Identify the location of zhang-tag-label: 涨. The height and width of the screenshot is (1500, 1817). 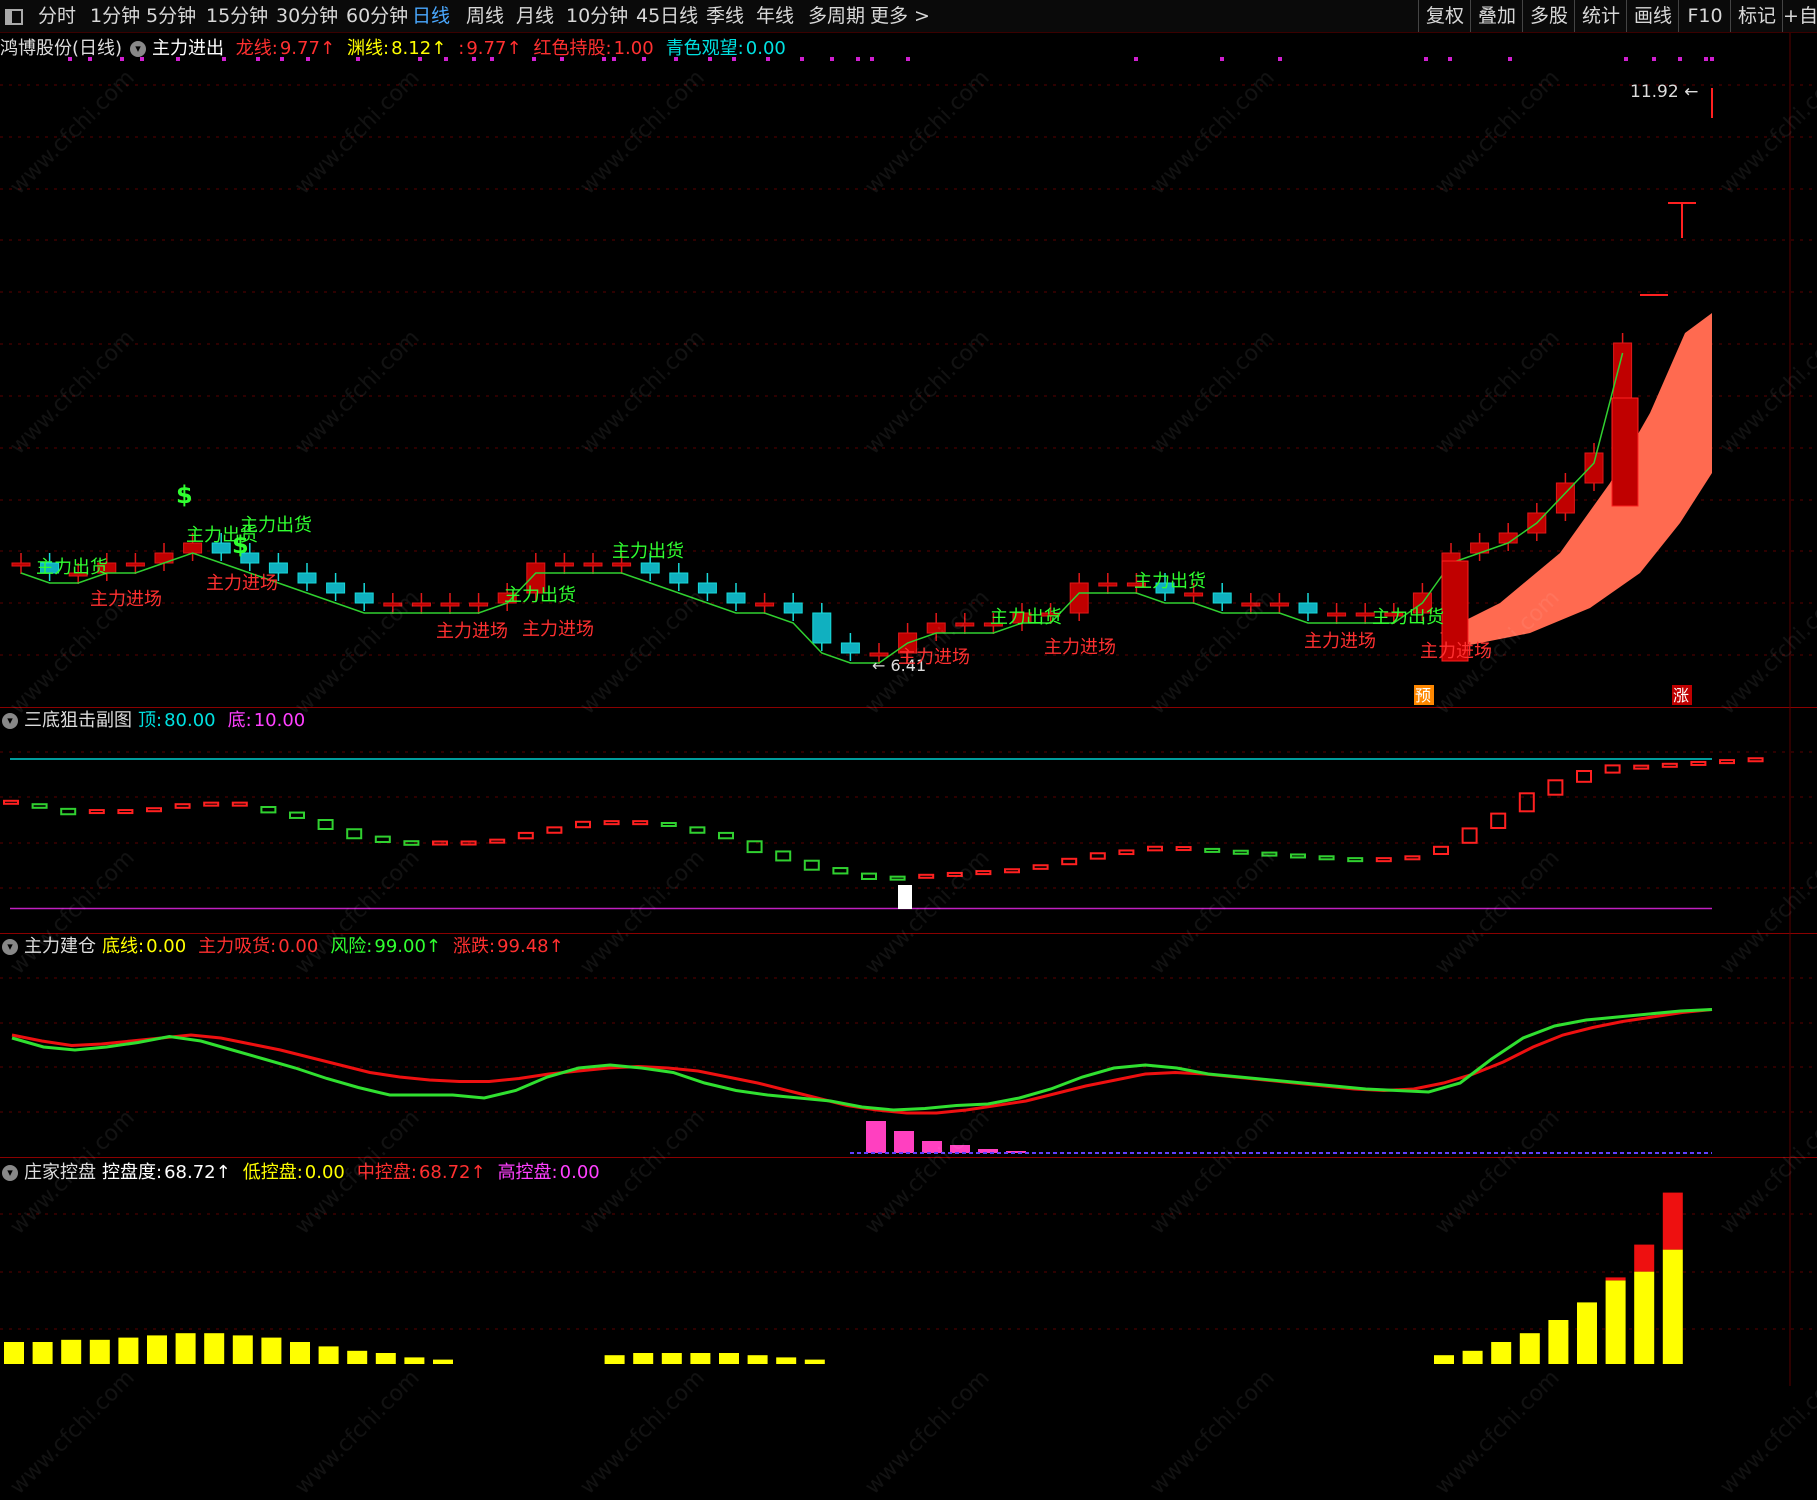
(1681, 695).